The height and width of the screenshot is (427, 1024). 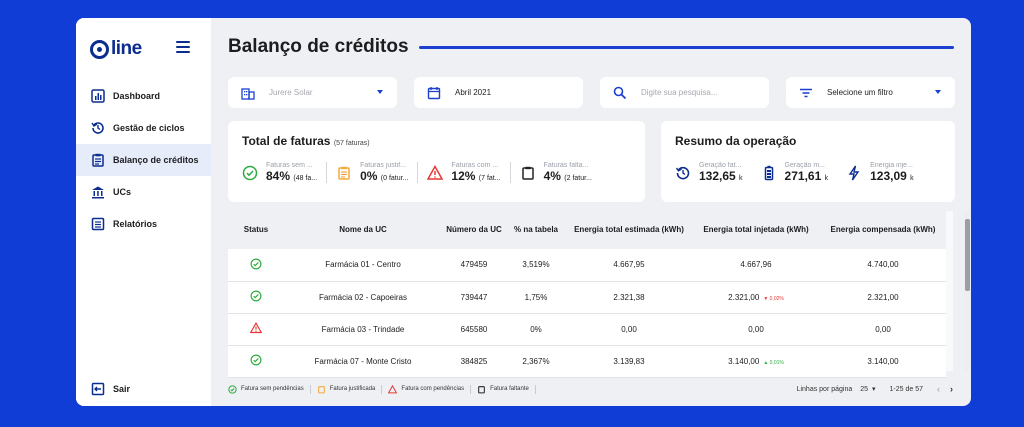 I want to click on legend-missing: Fatura faltante, so click(x=506, y=389).